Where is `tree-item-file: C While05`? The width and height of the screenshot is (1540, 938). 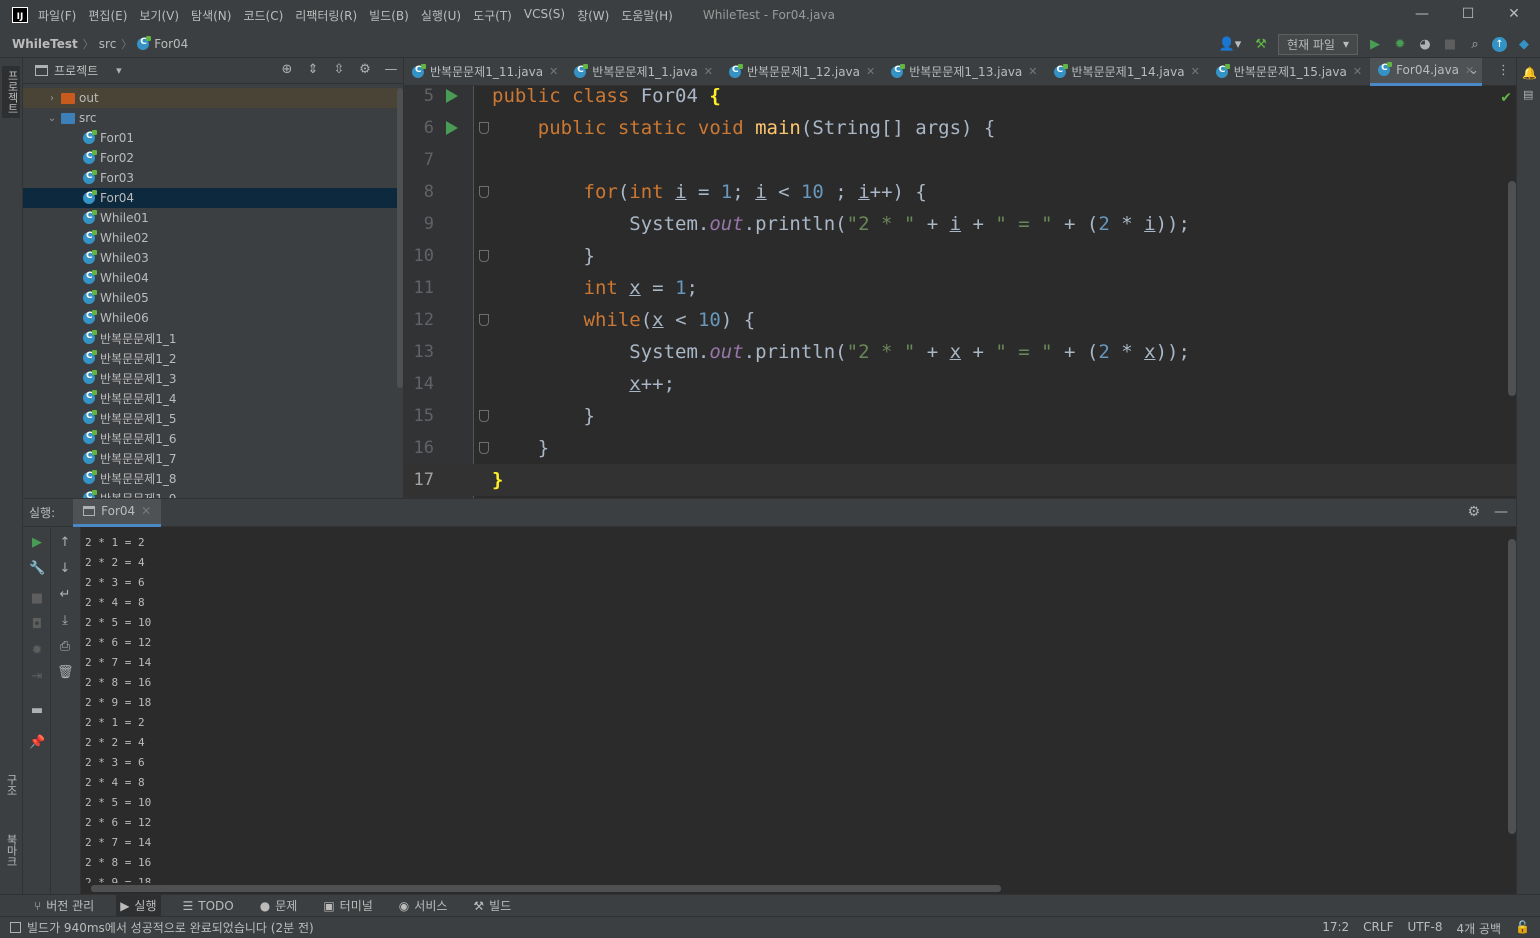 tree-item-file: C While05 is located at coordinates (210, 298).